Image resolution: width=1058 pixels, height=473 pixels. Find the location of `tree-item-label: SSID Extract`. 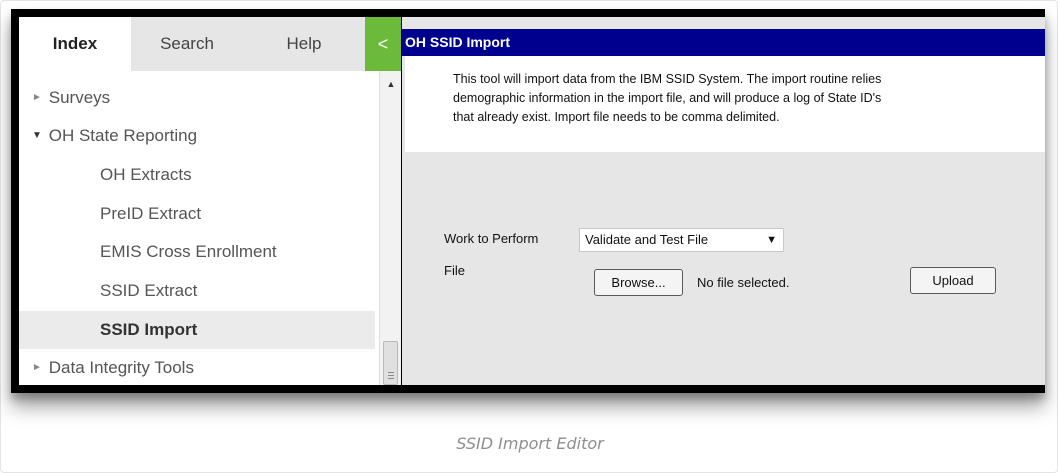

tree-item-label: SSID Extract is located at coordinates (149, 290).